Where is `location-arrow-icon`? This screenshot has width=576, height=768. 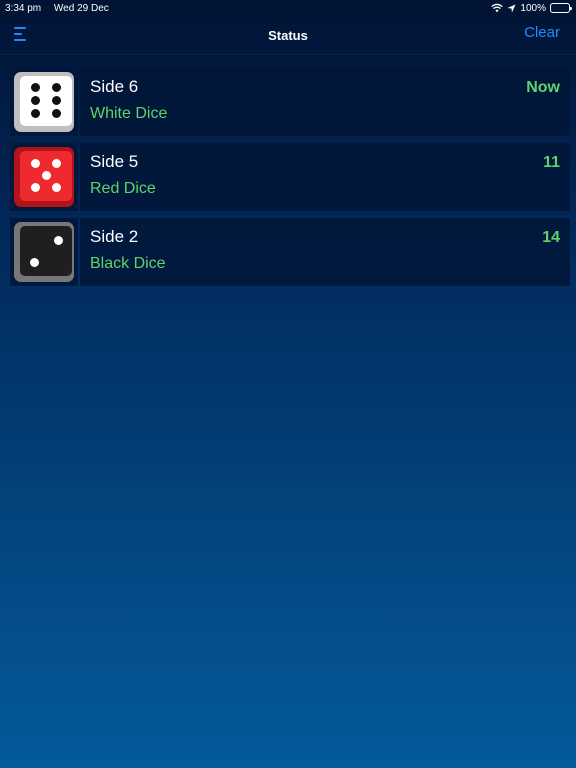
location-arrow-icon is located at coordinates (511, 8).